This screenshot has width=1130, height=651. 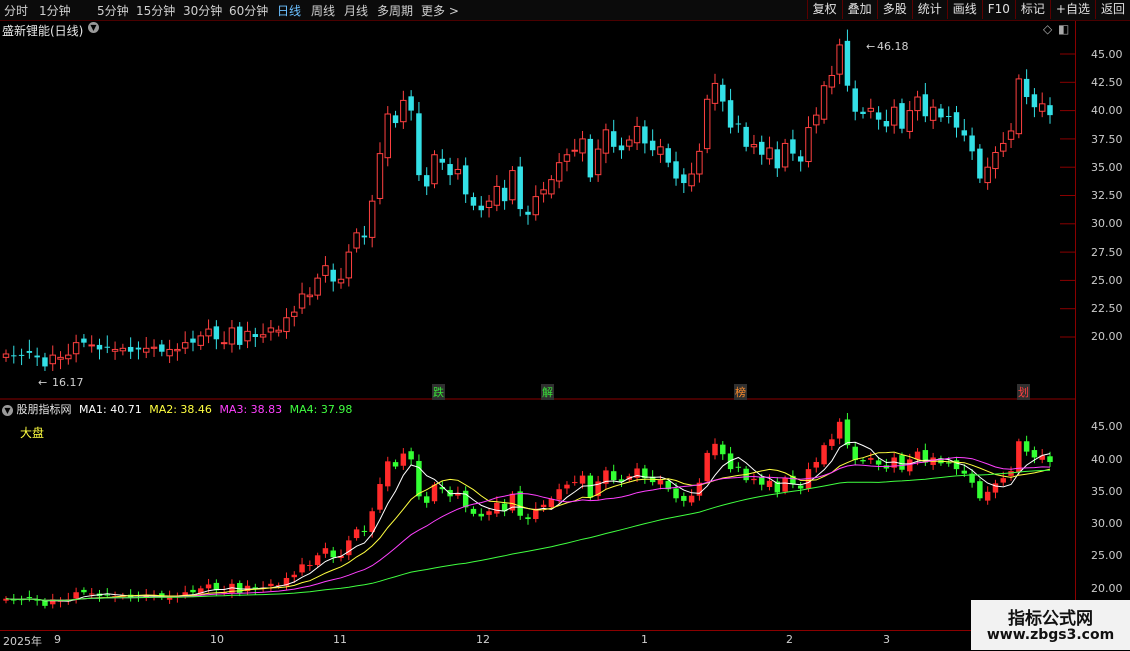 What do you see at coordinates (440, 10) in the screenshot?
I see `period-tab-more: 更多 >` at bounding box center [440, 10].